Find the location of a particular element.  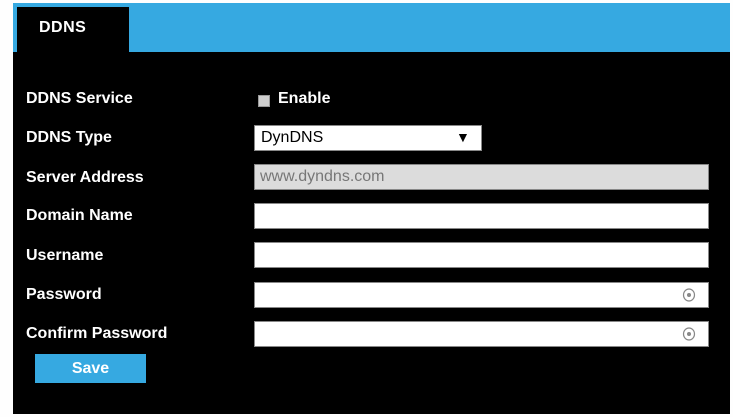

server-address-field is located at coordinates (481, 177).